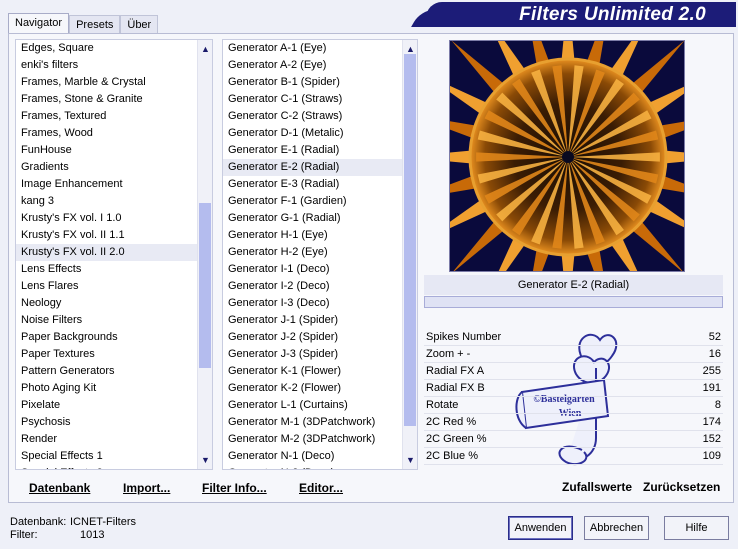 Image resolution: width=738 pixels, height=549 pixels. Describe the element at coordinates (573, 422) in the screenshot. I see `parameter-row: 2C Red % 174` at that location.